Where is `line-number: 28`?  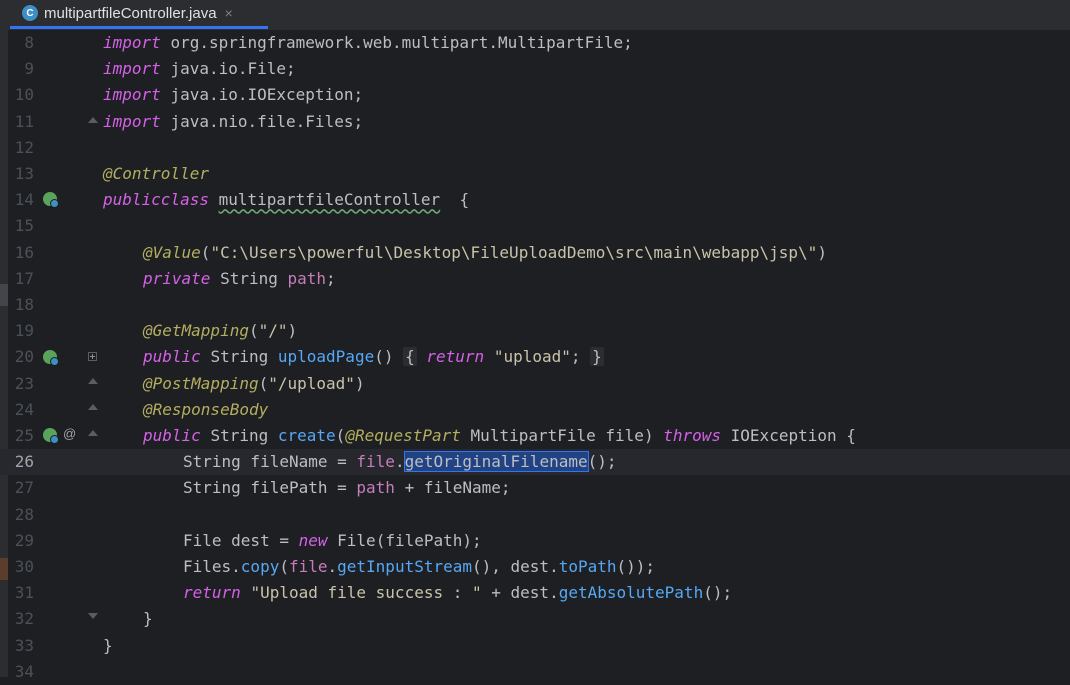
line-number: 28 is located at coordinates (17, 515).